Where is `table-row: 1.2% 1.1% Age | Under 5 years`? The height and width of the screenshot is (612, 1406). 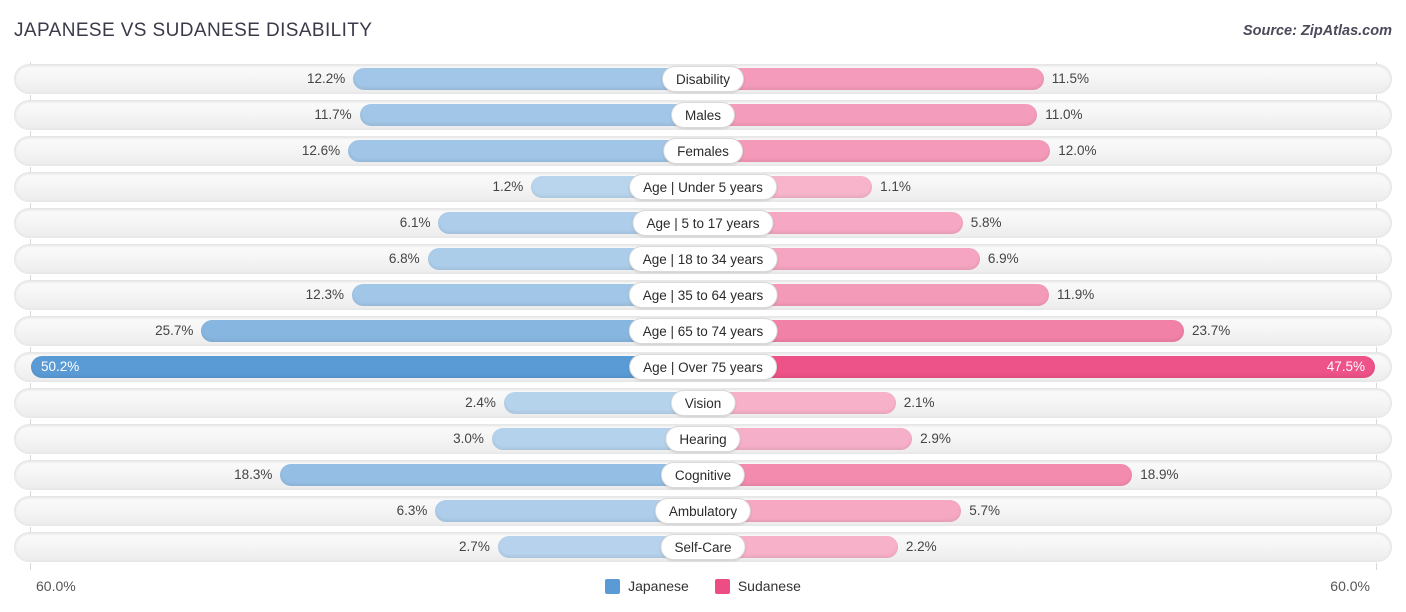
table-row: 1.2% 1.1% Age | Under 5 years is located at coordinates (703, 187).